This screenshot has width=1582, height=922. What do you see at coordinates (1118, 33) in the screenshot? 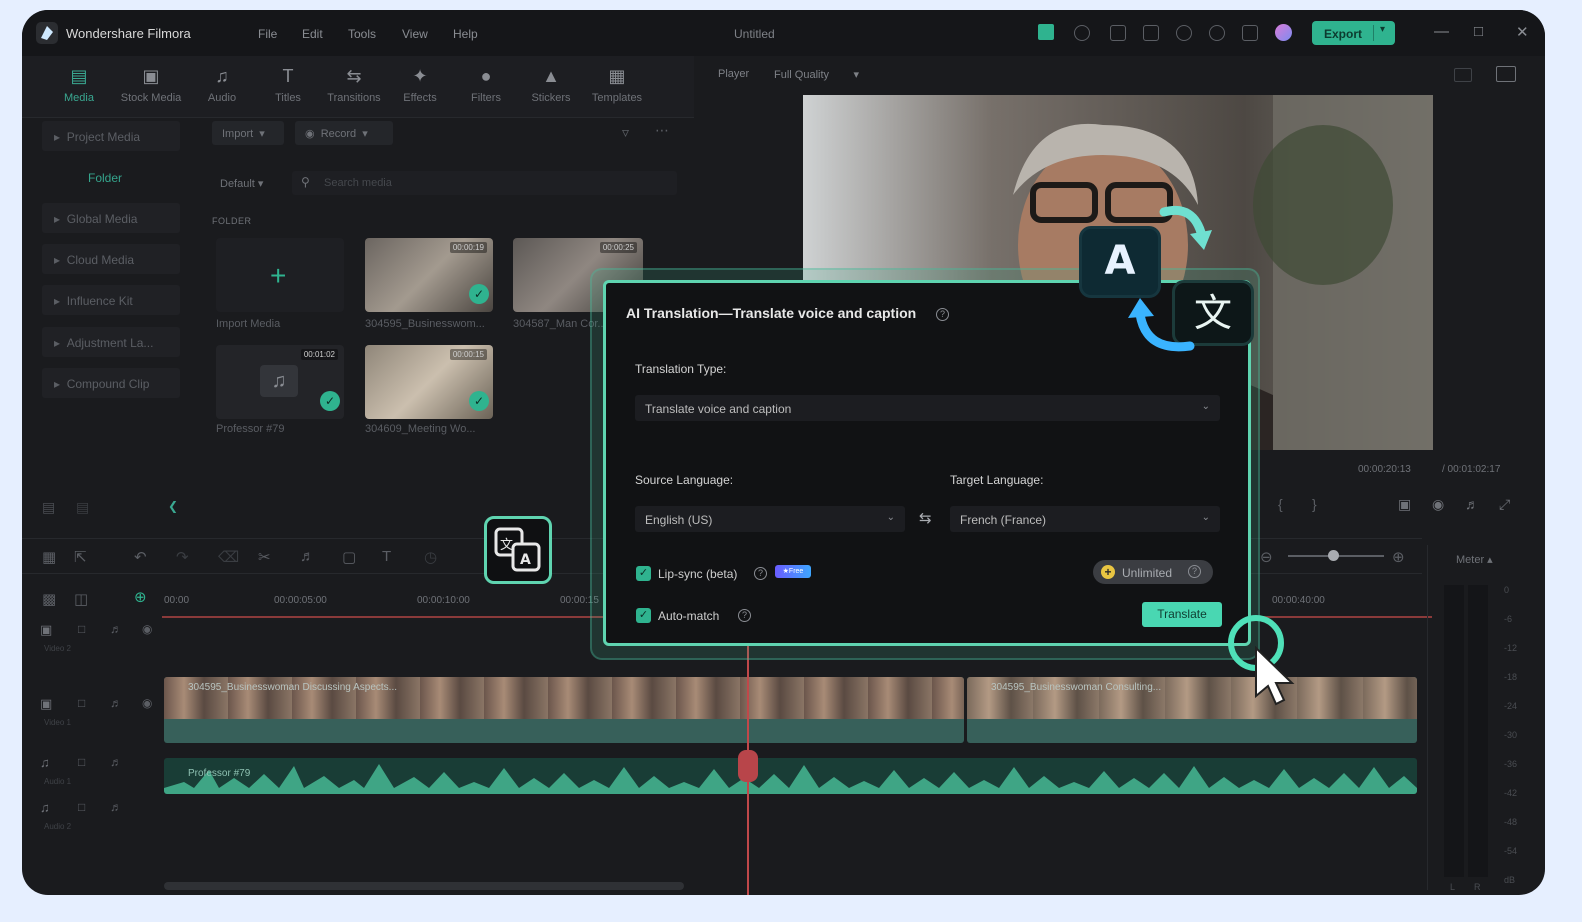
I see `layout-icon` at bounding box center [1118, 33].